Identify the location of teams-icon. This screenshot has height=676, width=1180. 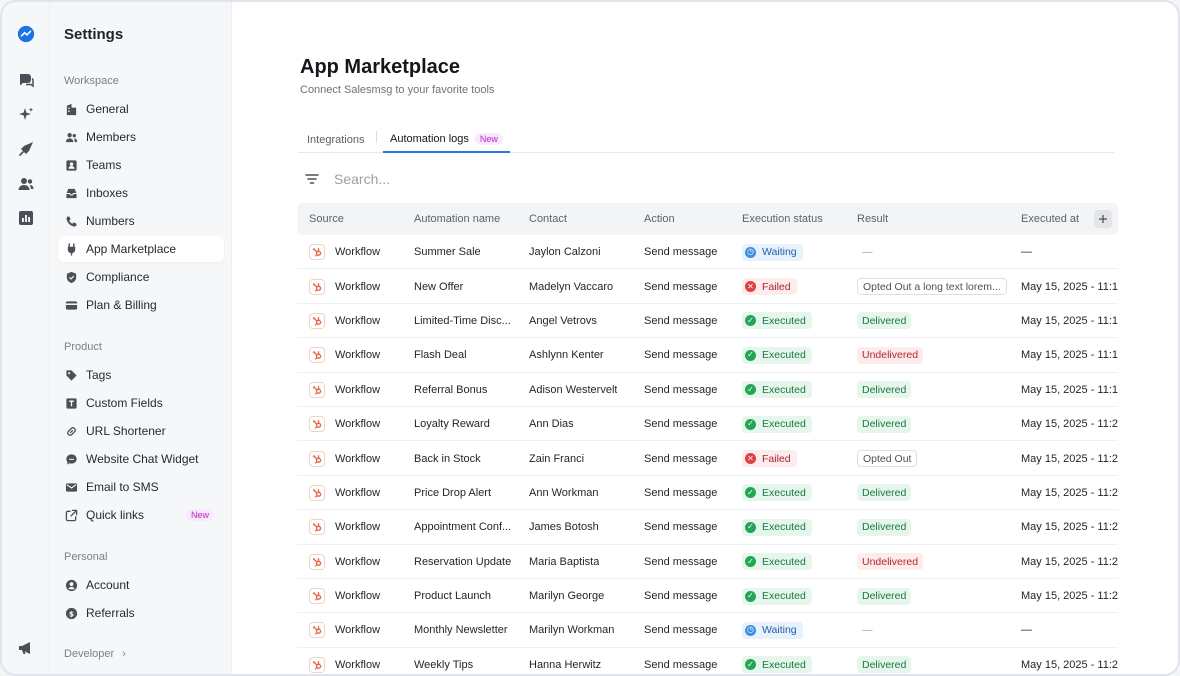
(71, 165).